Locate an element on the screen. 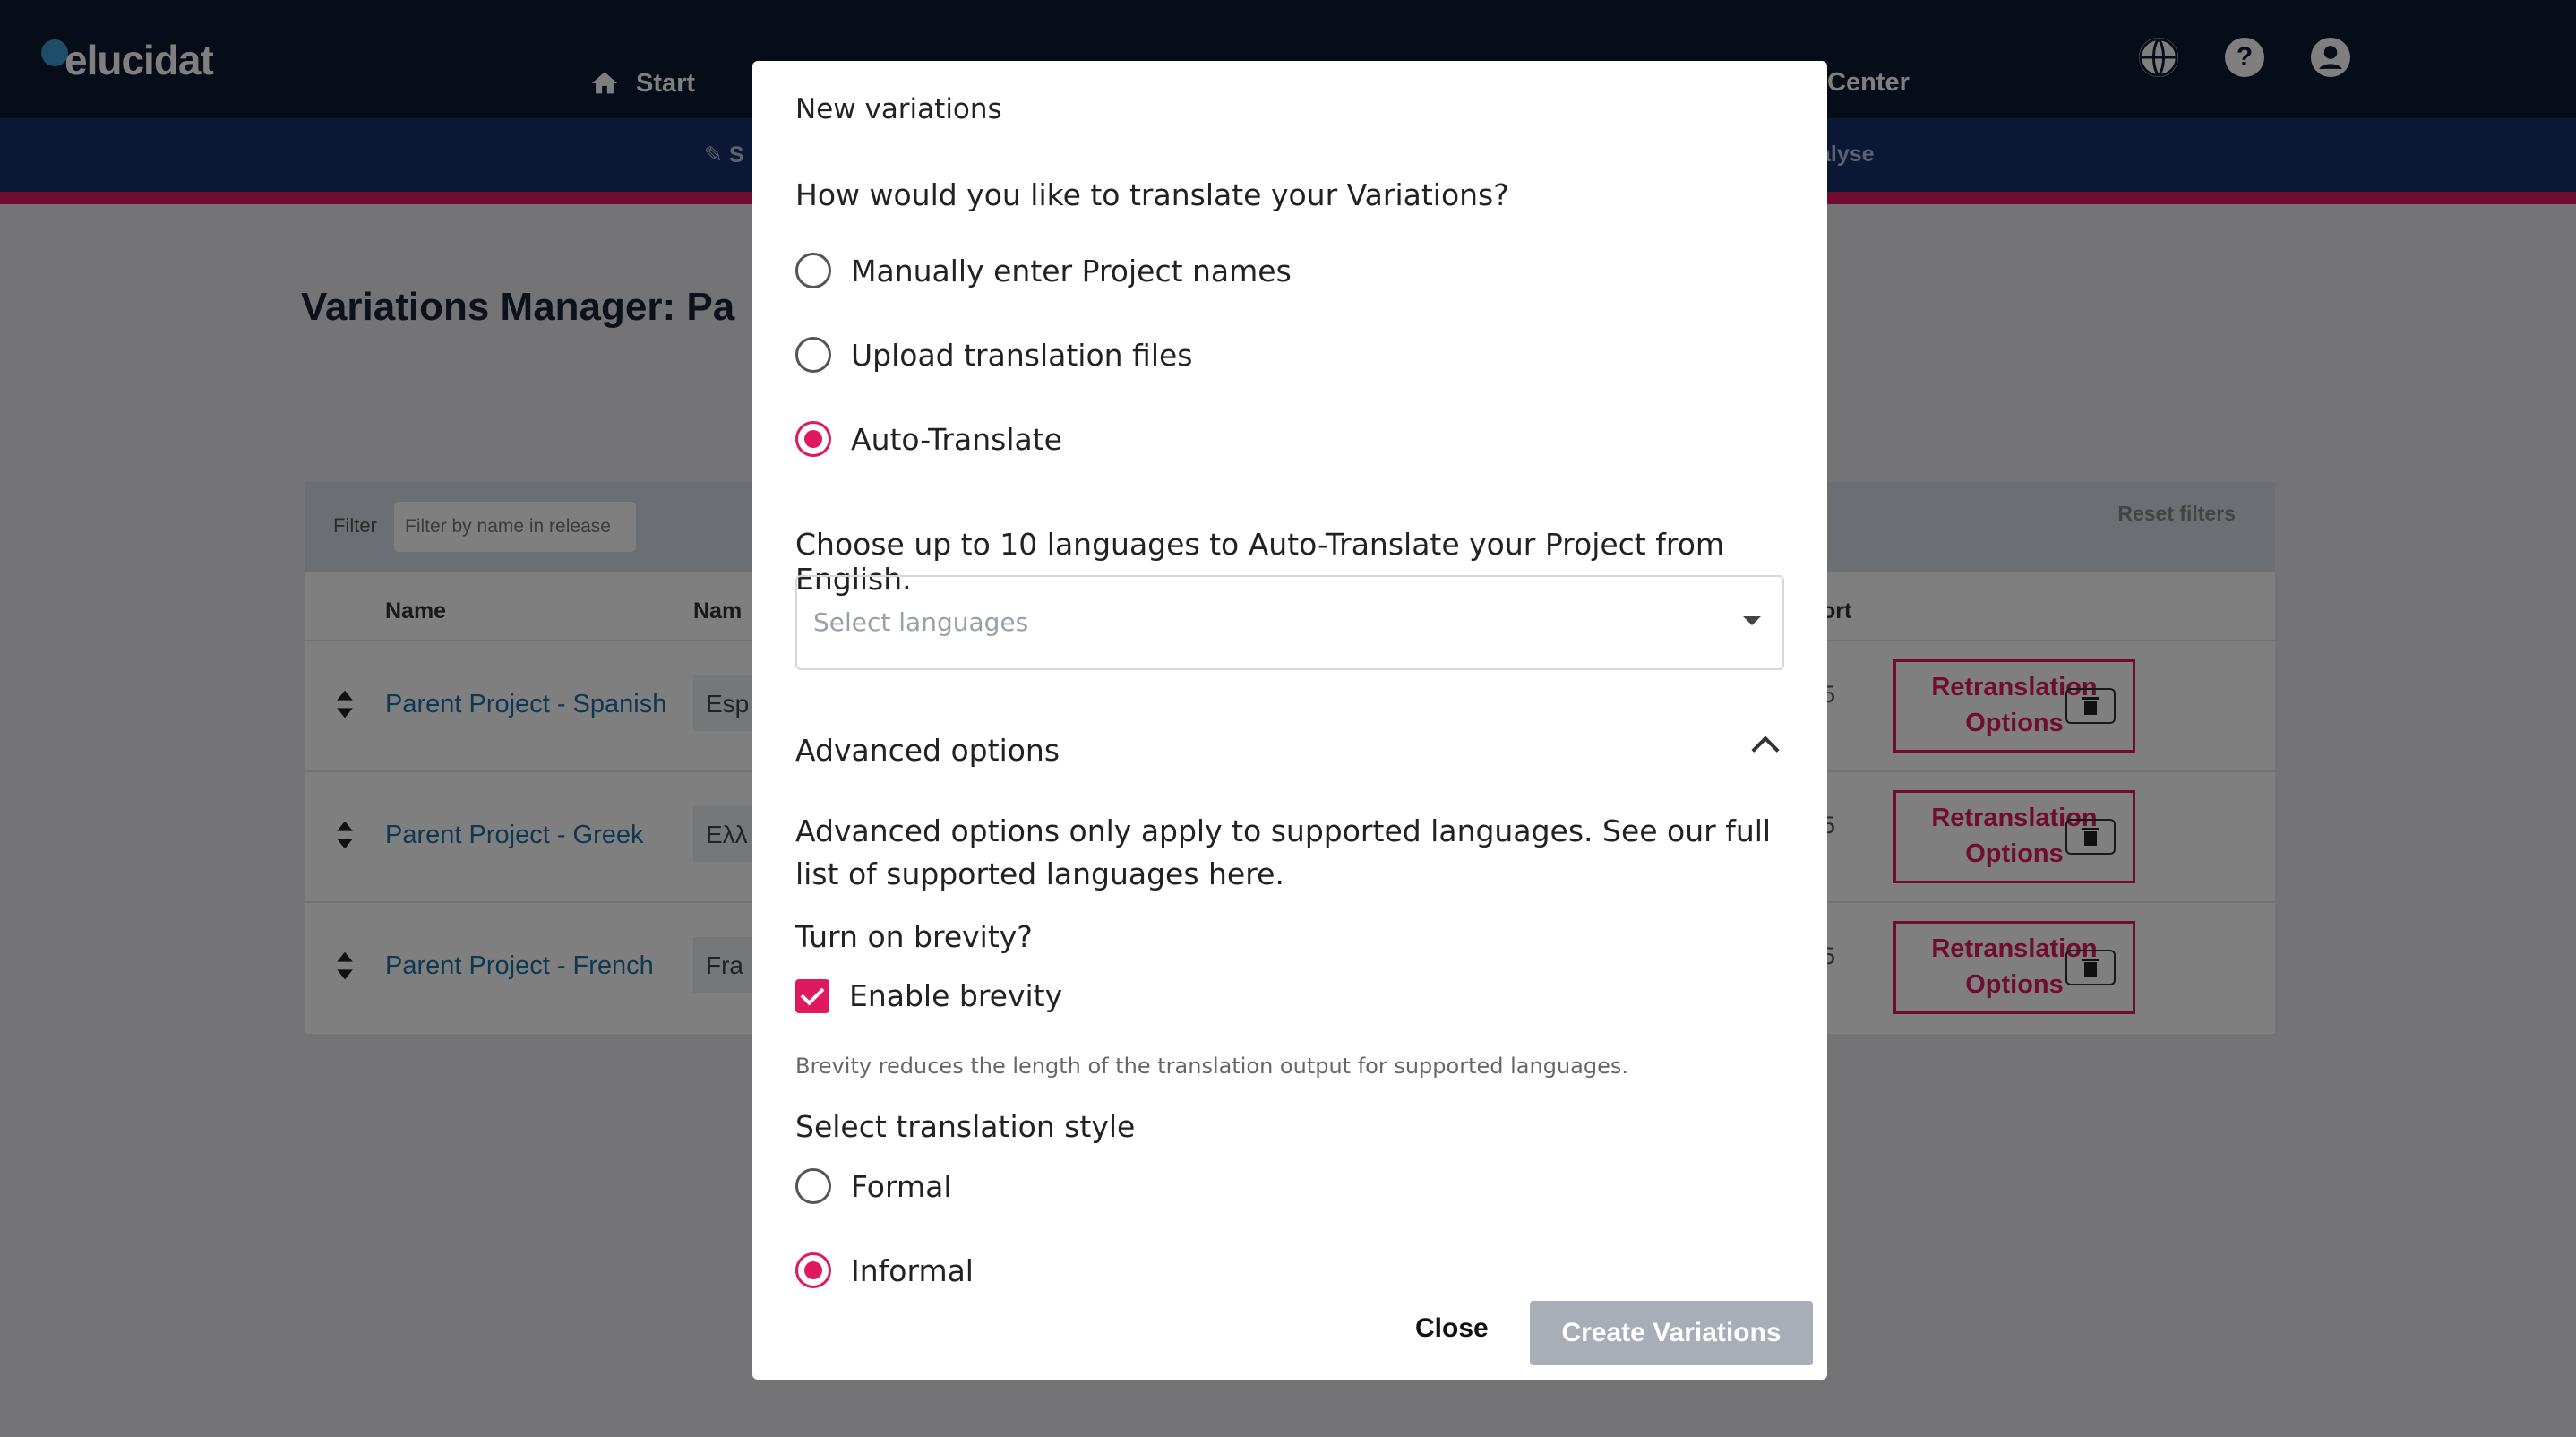  radio-manual-names is located at coordinates (813, 270).